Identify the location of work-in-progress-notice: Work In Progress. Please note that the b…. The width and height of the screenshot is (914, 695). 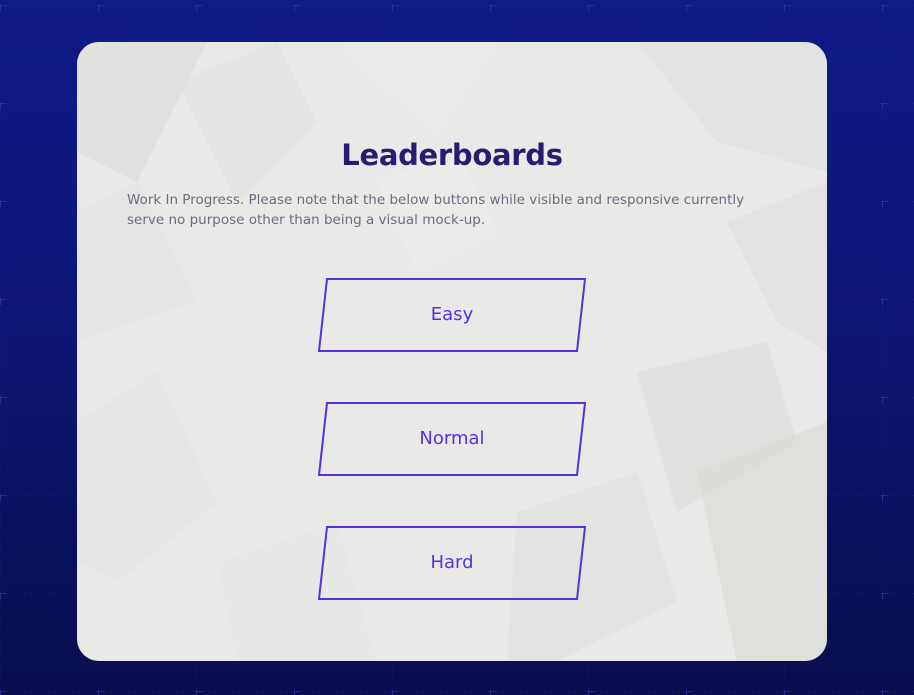
(436, 210).